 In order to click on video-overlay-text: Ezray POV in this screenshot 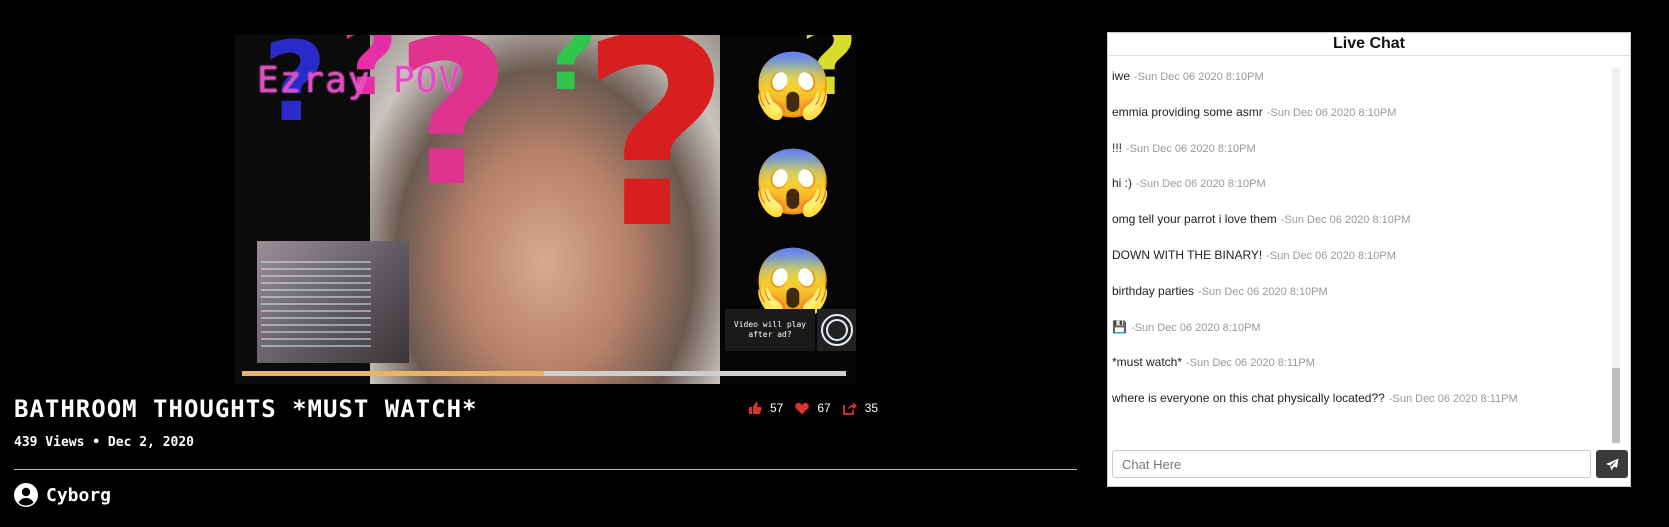, I will do `click(359, 80)`.